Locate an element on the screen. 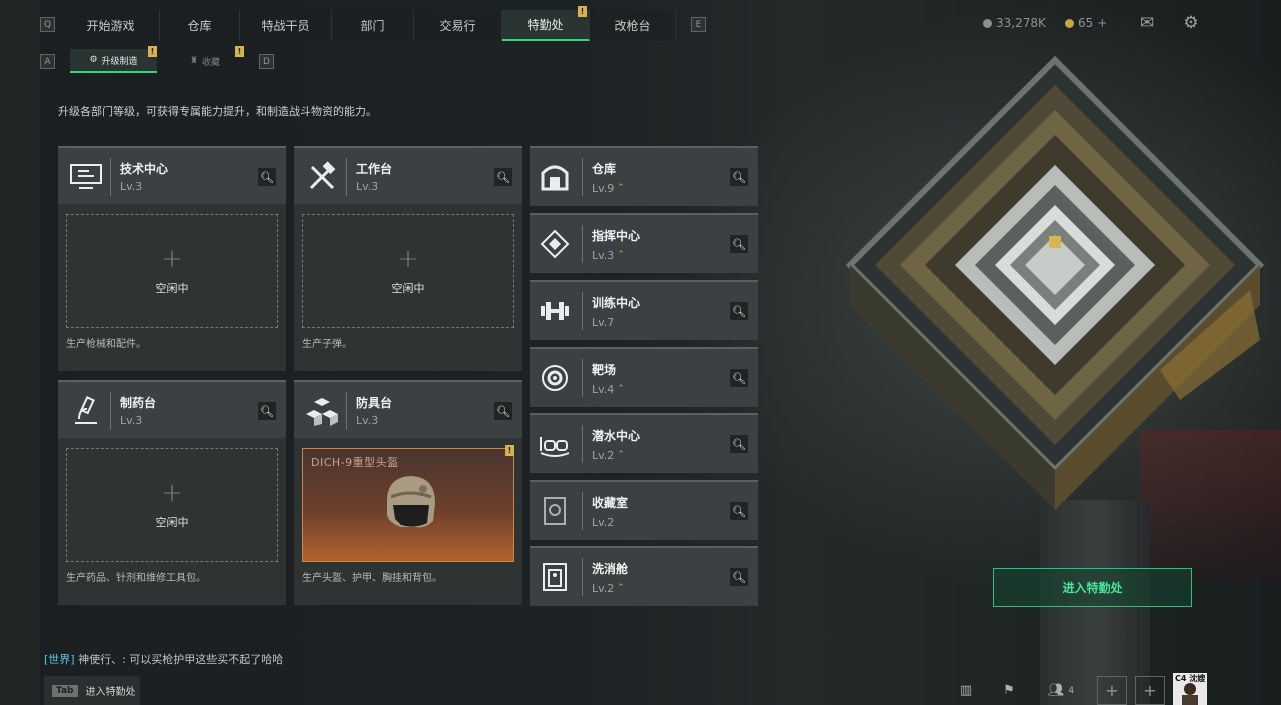 This screenshot has width=1281, height=705. tab-start-game: 开始游戏 is located at coordinates (111, 25).